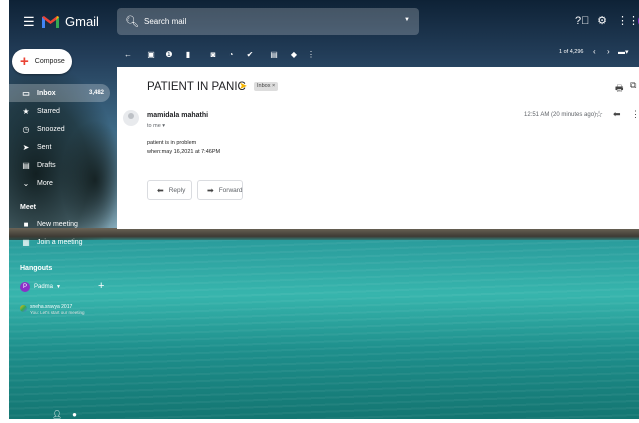 Image resolution: width=639 pixels, height=423 pixels. Describe the element at coordinates (23, 308) in the screenshot. I see `contact-avatar` at that location.